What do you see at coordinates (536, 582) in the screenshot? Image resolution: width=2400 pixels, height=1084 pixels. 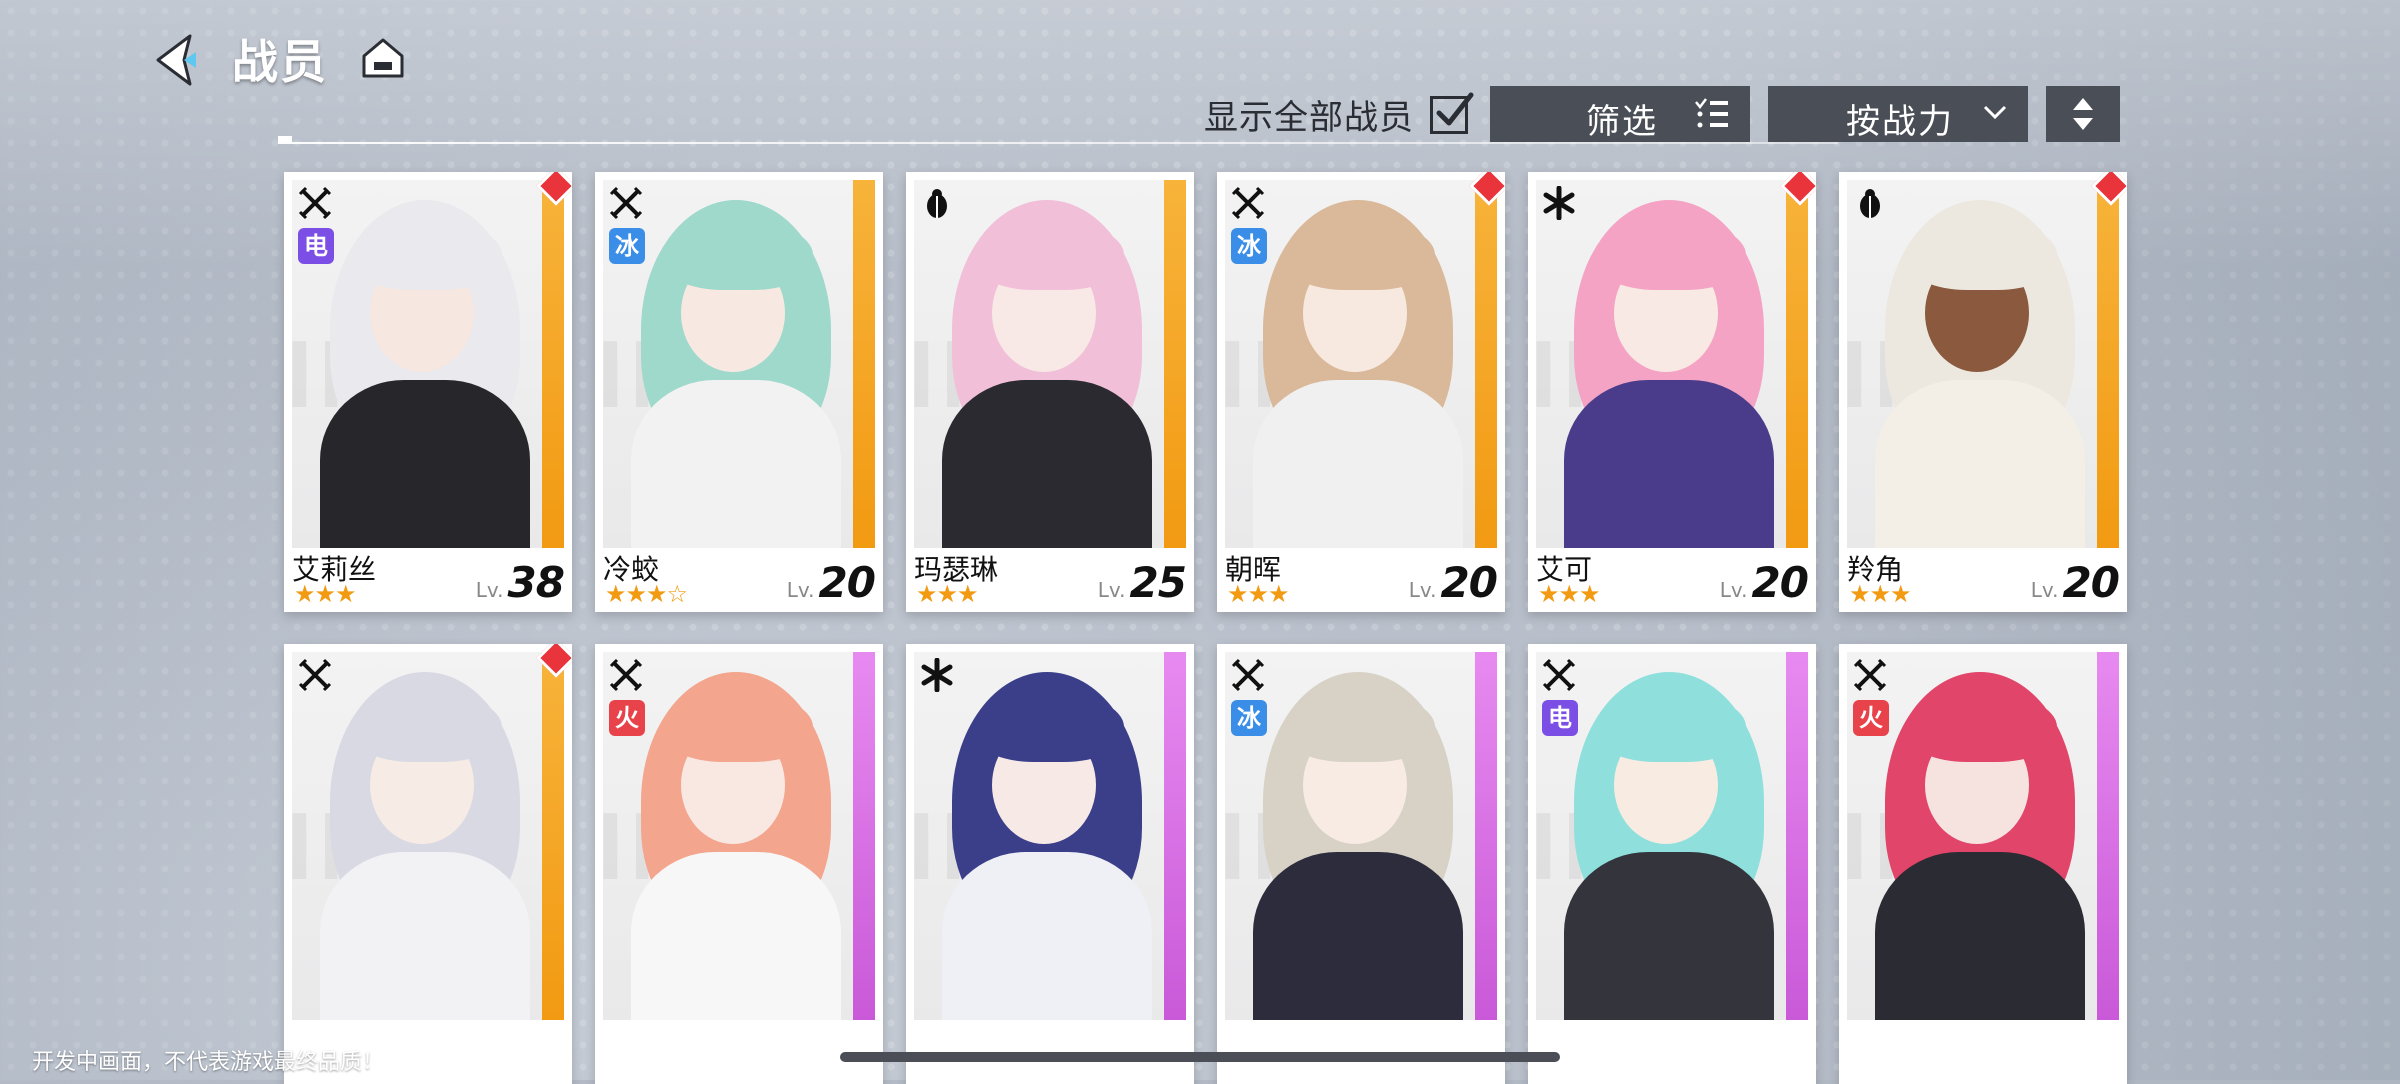 I see `level-value: 38` at bounding box center [536, 582].